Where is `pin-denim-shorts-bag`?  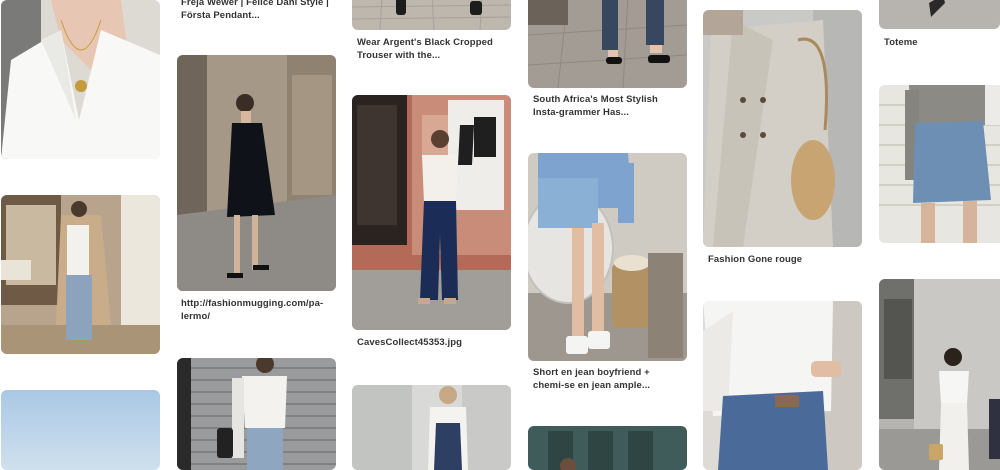
pin-denim-shorts-bag is located at coordinates (607, 257).